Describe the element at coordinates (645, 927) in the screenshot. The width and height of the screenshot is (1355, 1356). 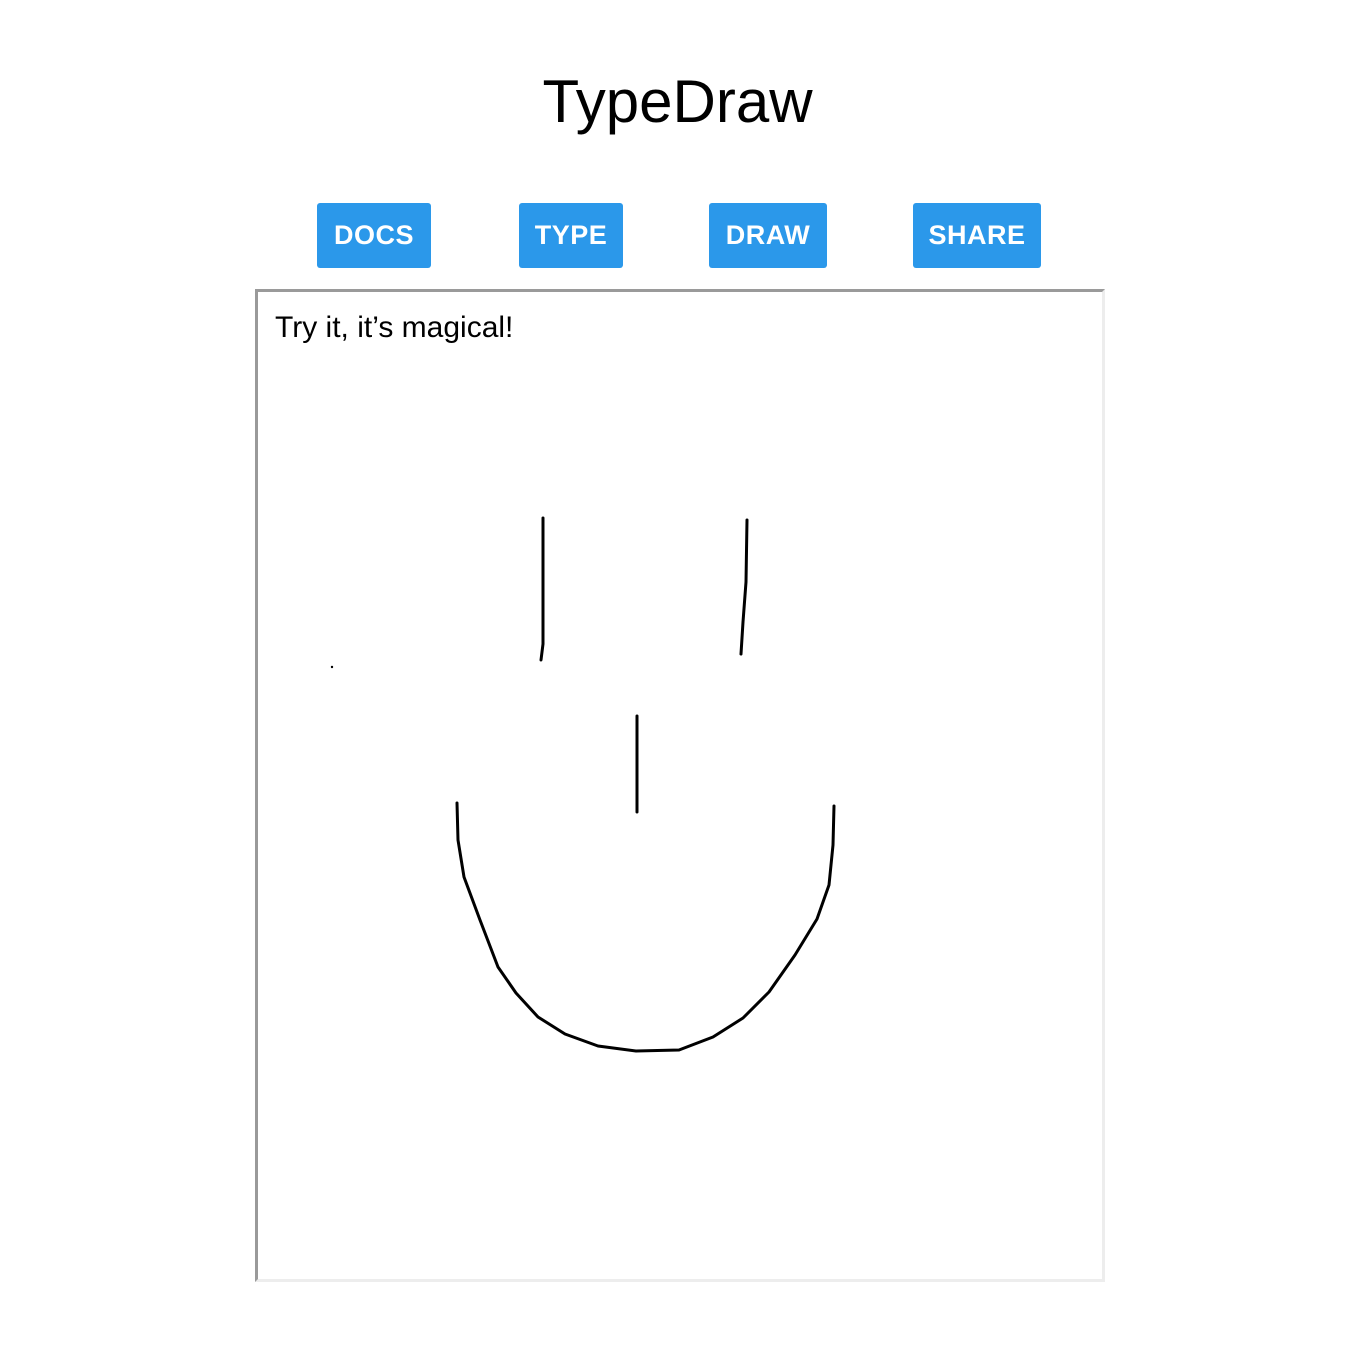
I see `mouth-stroke` at that location.